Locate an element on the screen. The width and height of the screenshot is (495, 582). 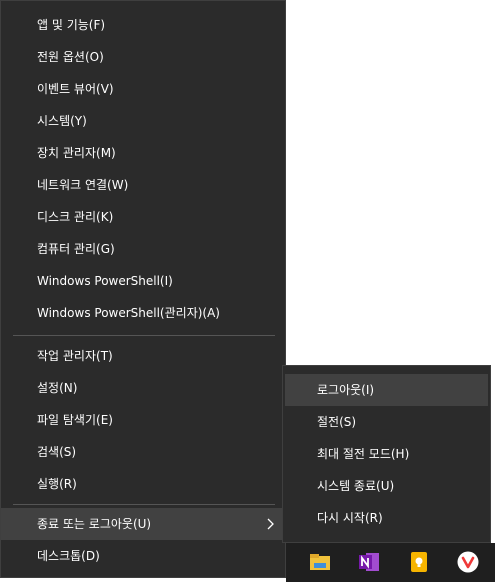
menu-item-label: 종료 또는 로그아웃(U) is located at coordinates (94, 524).